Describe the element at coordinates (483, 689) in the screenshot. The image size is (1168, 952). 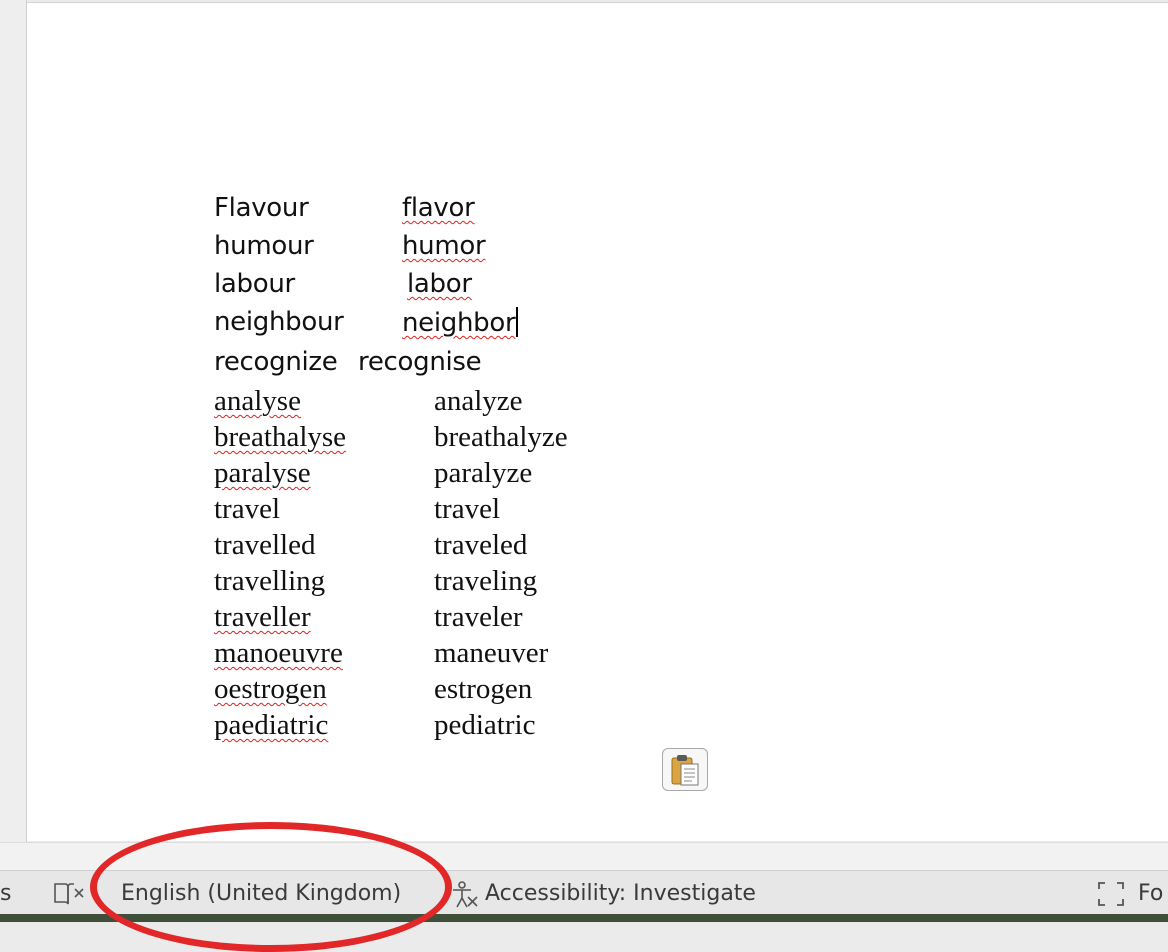
I see `american-spelling-word: estrogen` at that location.